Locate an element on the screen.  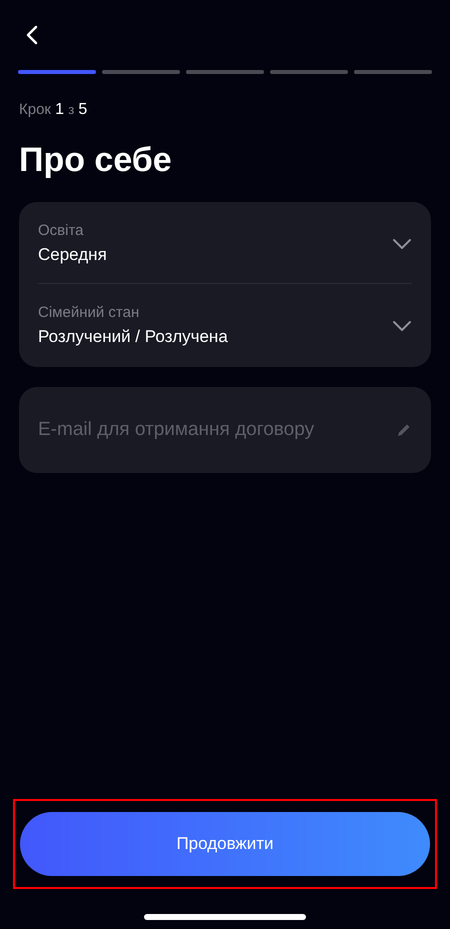
dropdown-field: Освіта Середня is located at coordinates (225, 242).